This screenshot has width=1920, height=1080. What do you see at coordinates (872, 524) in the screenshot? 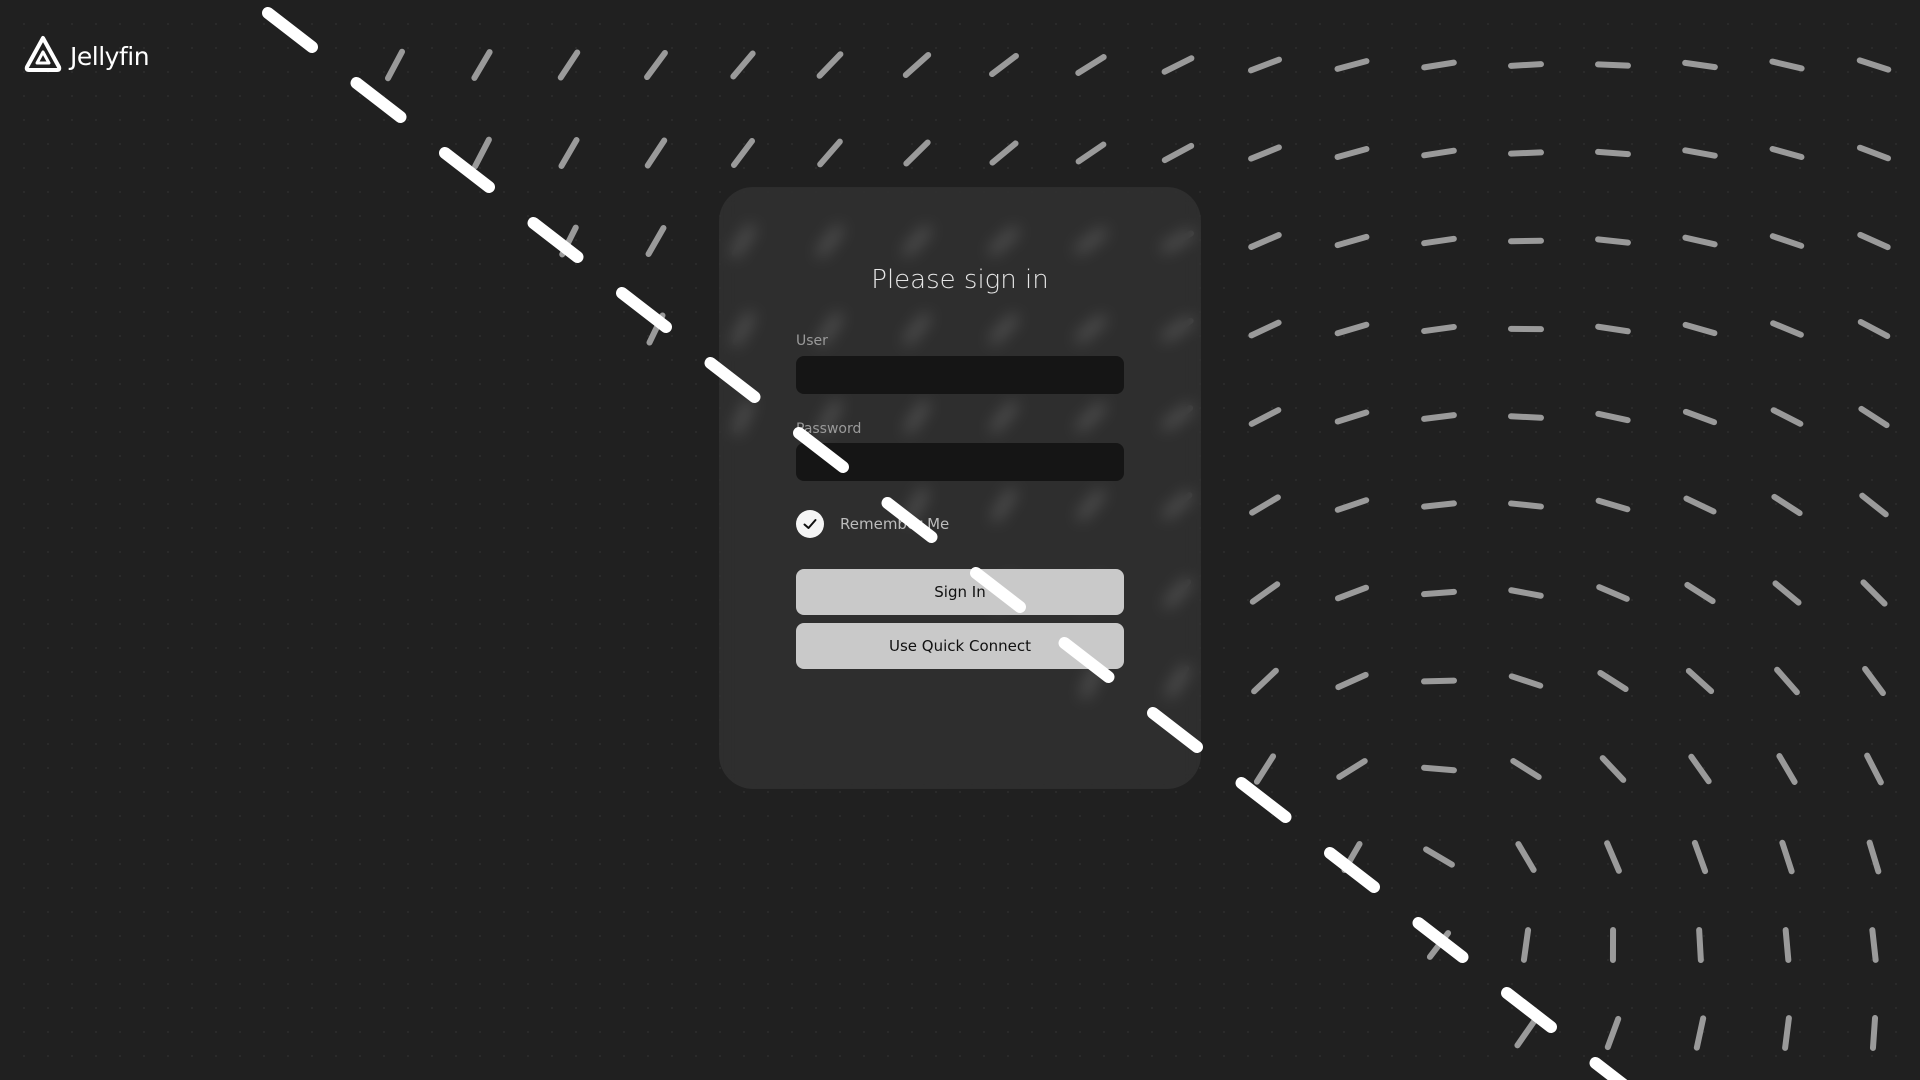
I see `remember-me-option: Remember Me` at bounding box center [872, 524].